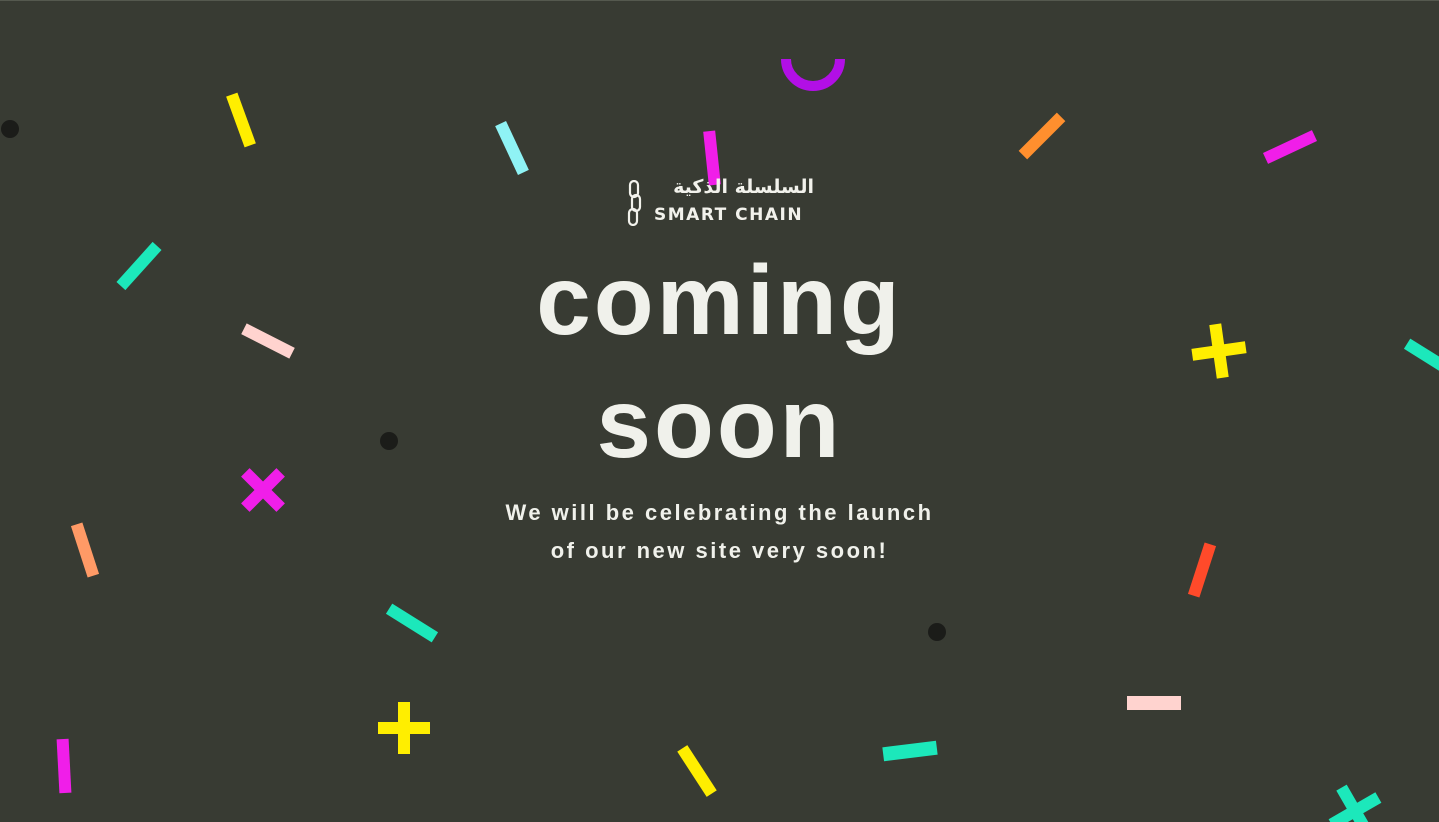 This screenshot has height=822, width=1439. I want to click on logo-arabic-text: السلسلة الذكية, so click(743, 187).